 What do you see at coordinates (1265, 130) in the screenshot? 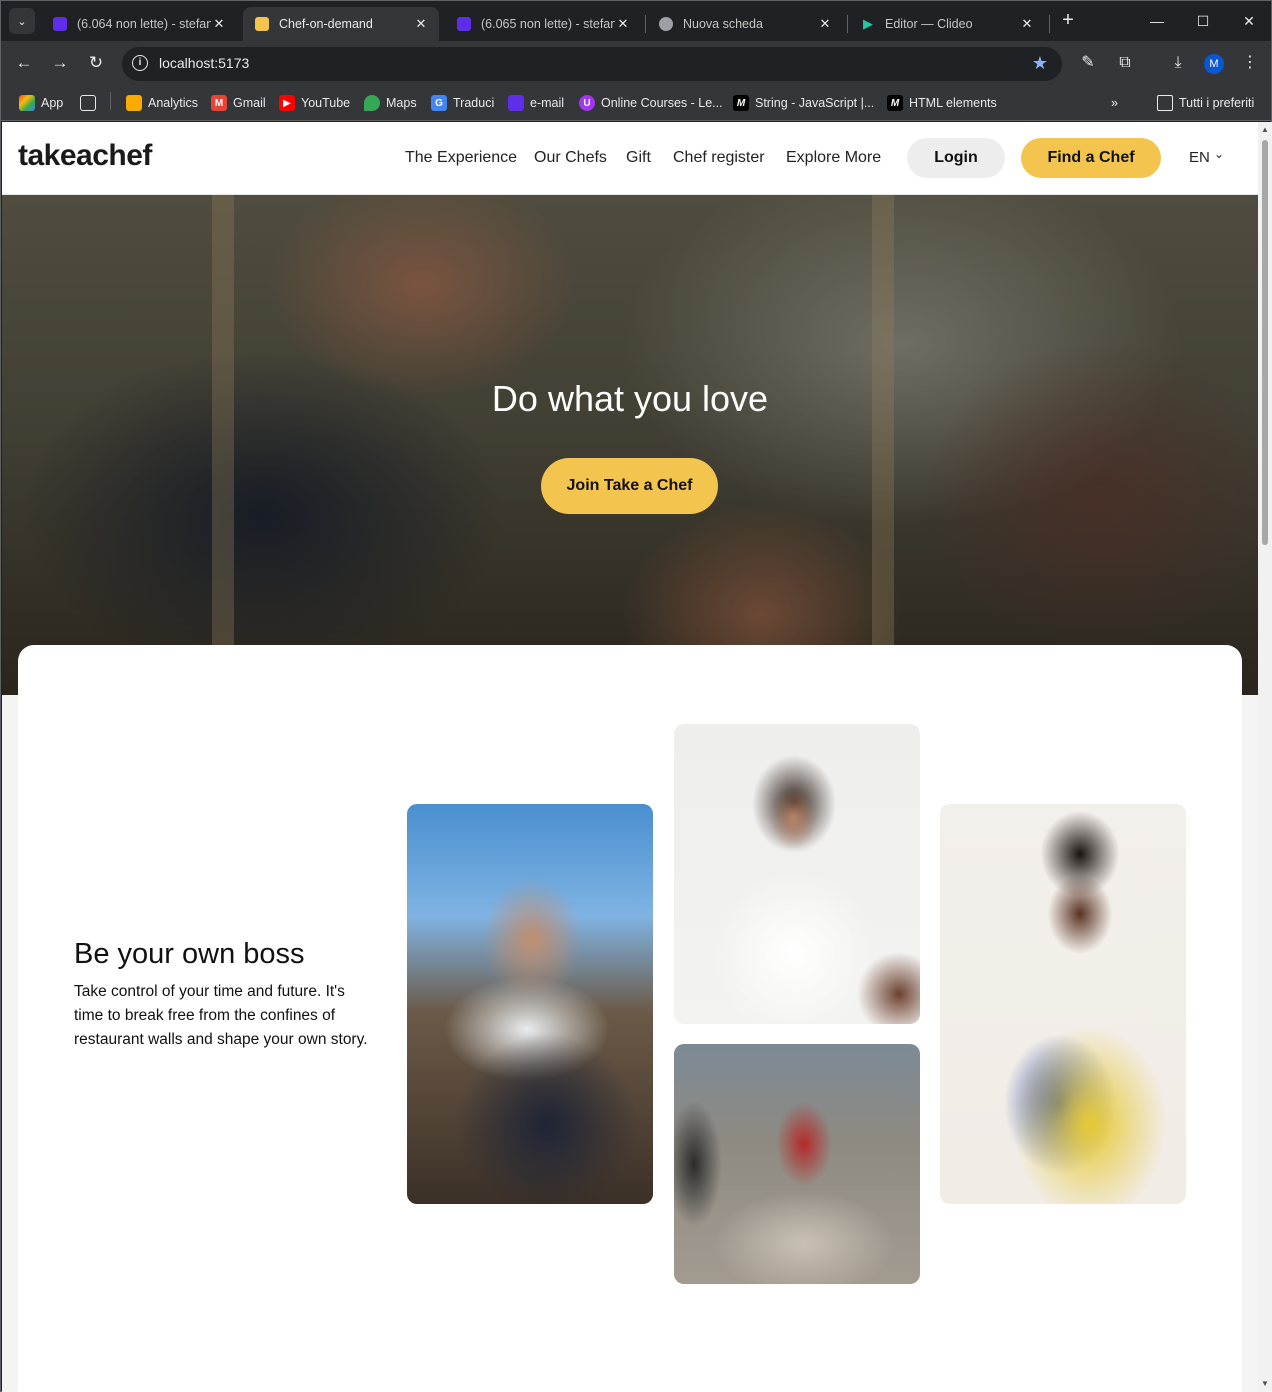
I see `scroll-up-arrow-icon: ▲` at bounding box center [1265, 130].